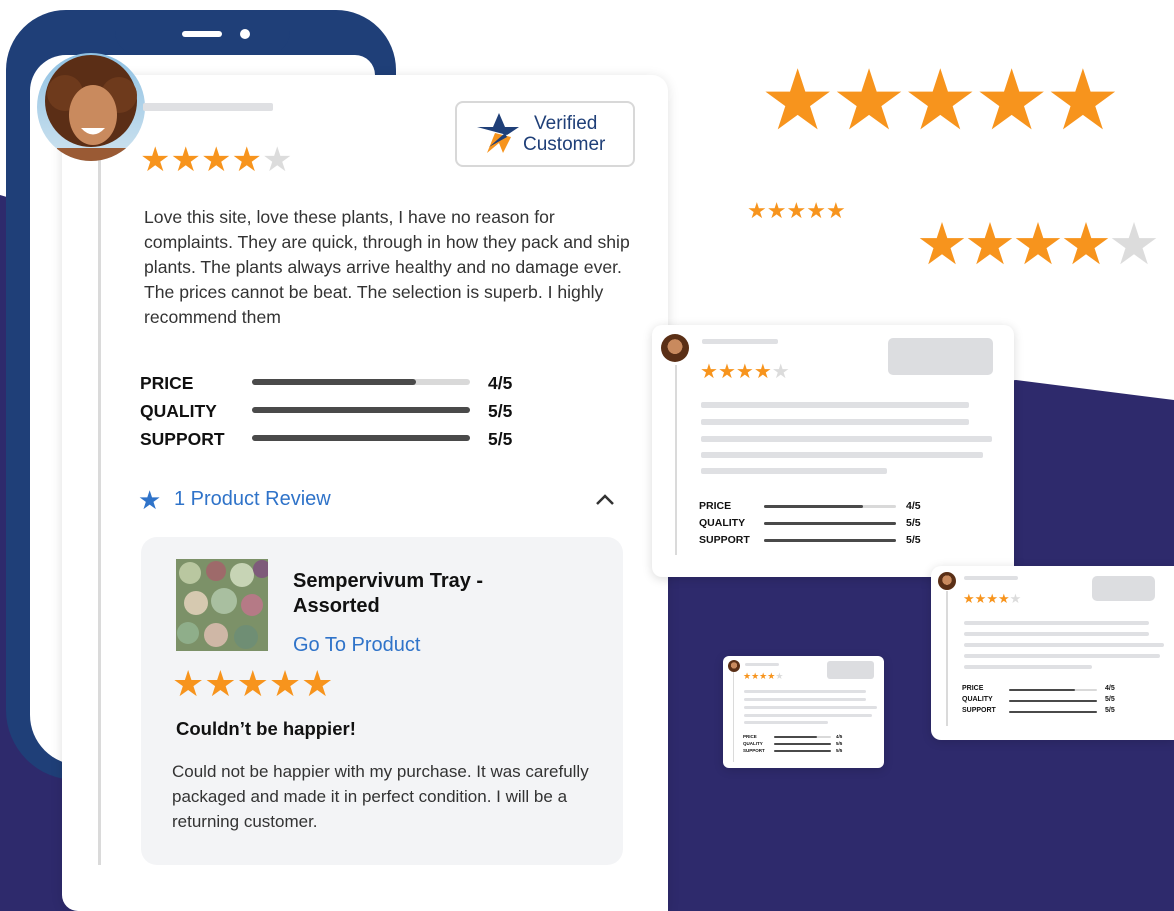 The height and width of the screenshot is (911, 1174). Describe the element at coordinates (356, 645) in the screenshot. I see `go-to-product-link: Go To Product` at that location.